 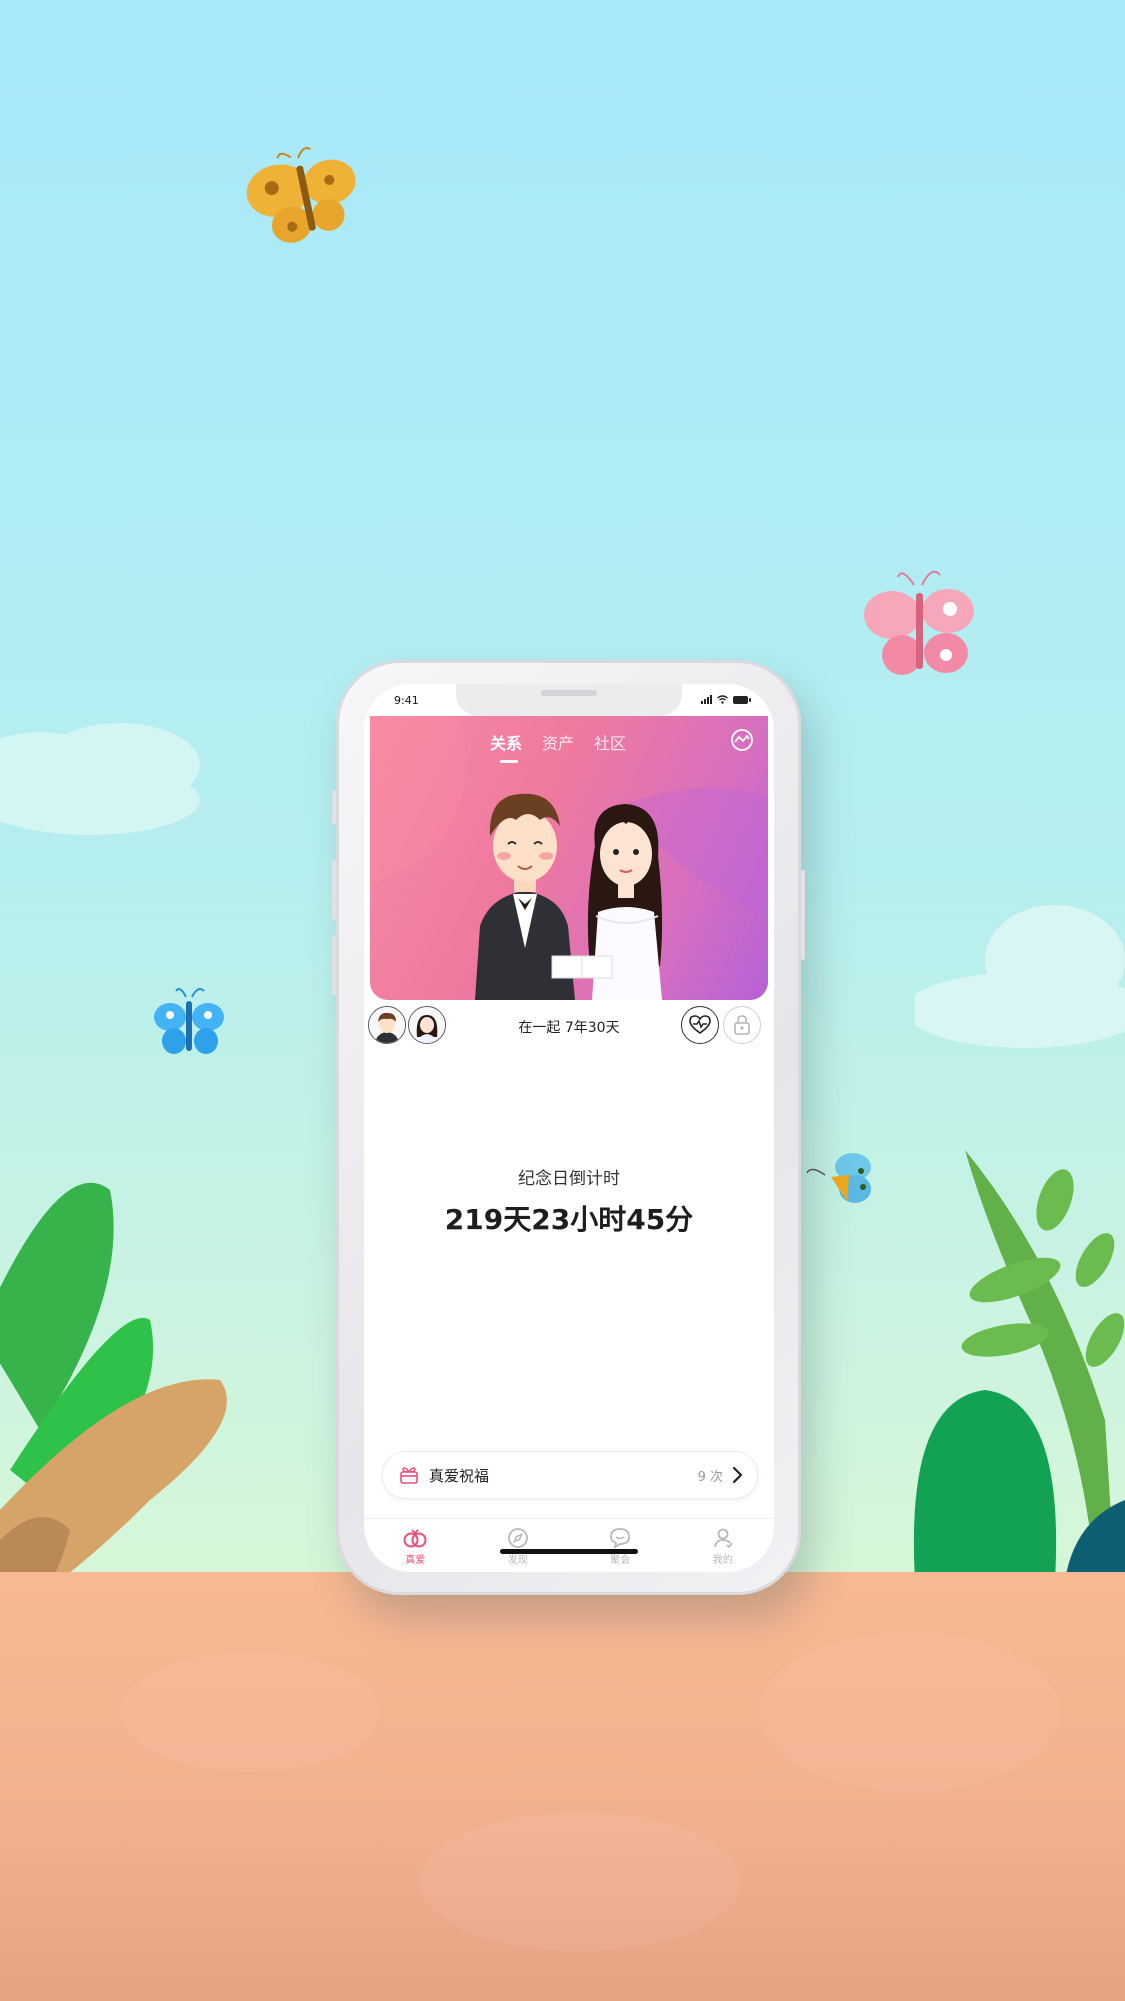 I want to click on status-time: 9:41, so click(x=406, y=700).